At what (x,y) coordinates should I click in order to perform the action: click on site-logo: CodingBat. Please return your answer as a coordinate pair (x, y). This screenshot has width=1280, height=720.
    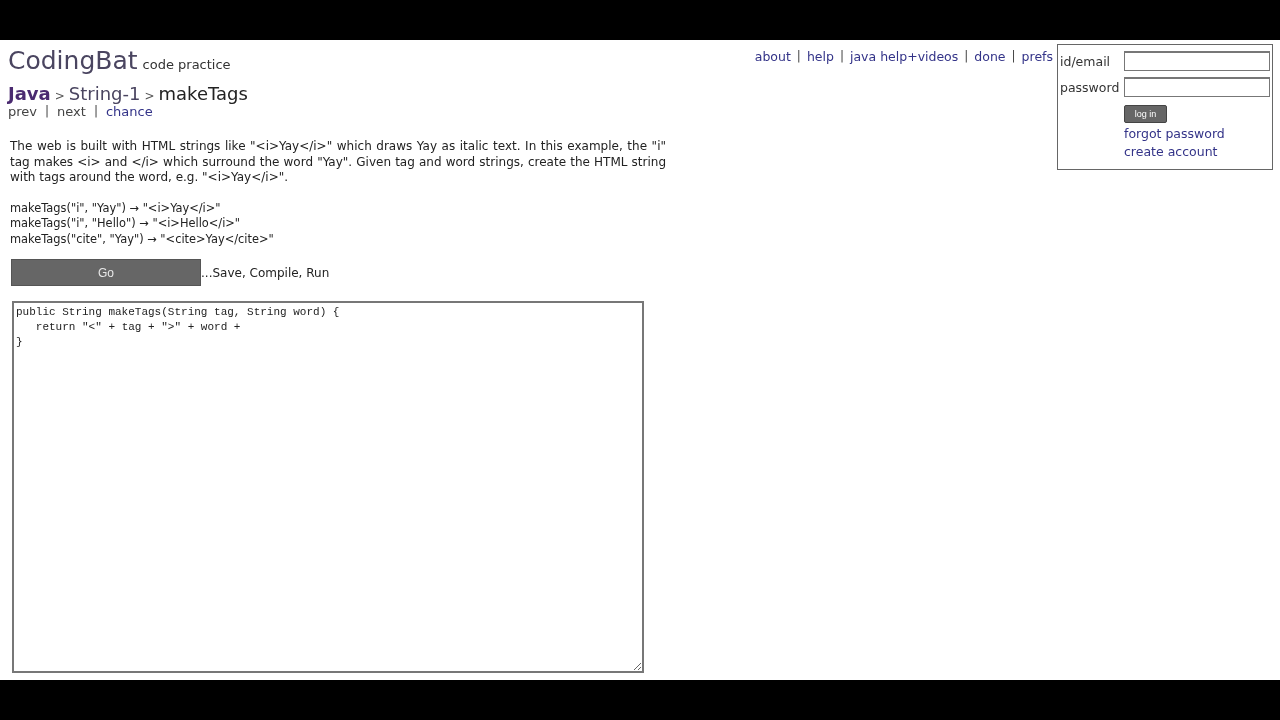
    Looking at the image, I should click on (73, 60).